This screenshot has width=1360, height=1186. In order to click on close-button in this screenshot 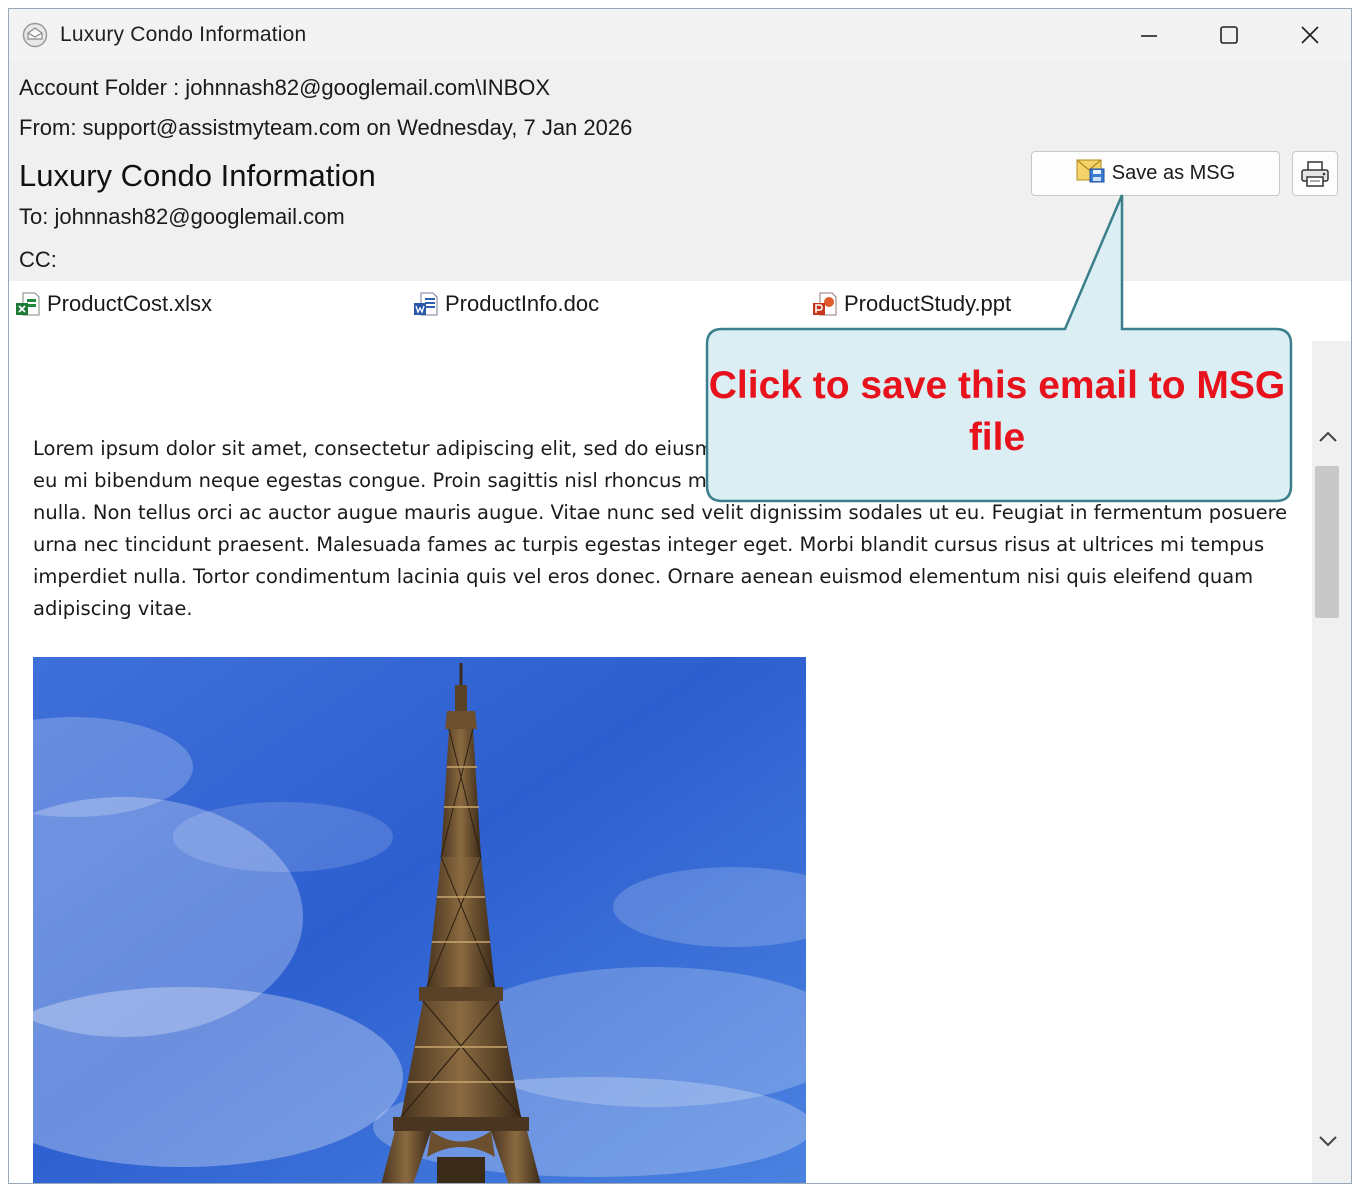, I will do `click(1310, 35)`.